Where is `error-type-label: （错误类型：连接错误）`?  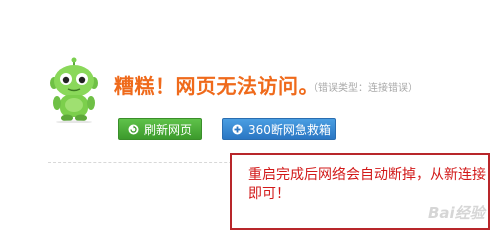 error-type-label: （错误类型：连接错误） is located at coordinates (363, 88).